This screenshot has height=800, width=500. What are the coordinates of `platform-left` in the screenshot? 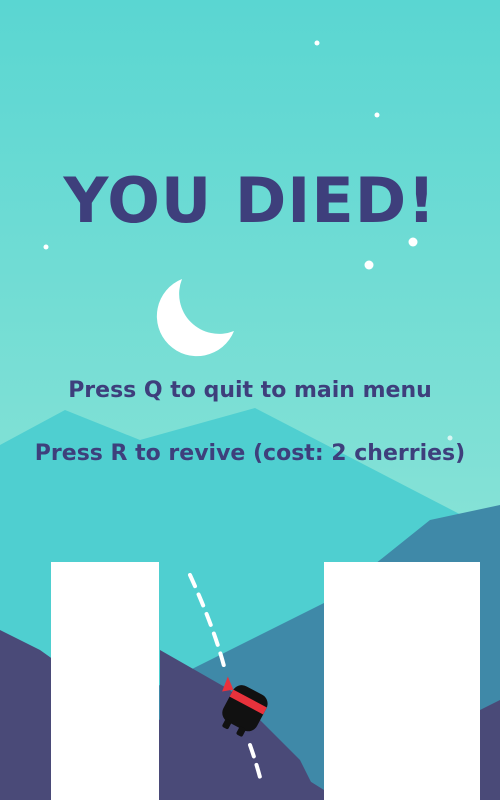 It's located at (105, 681).